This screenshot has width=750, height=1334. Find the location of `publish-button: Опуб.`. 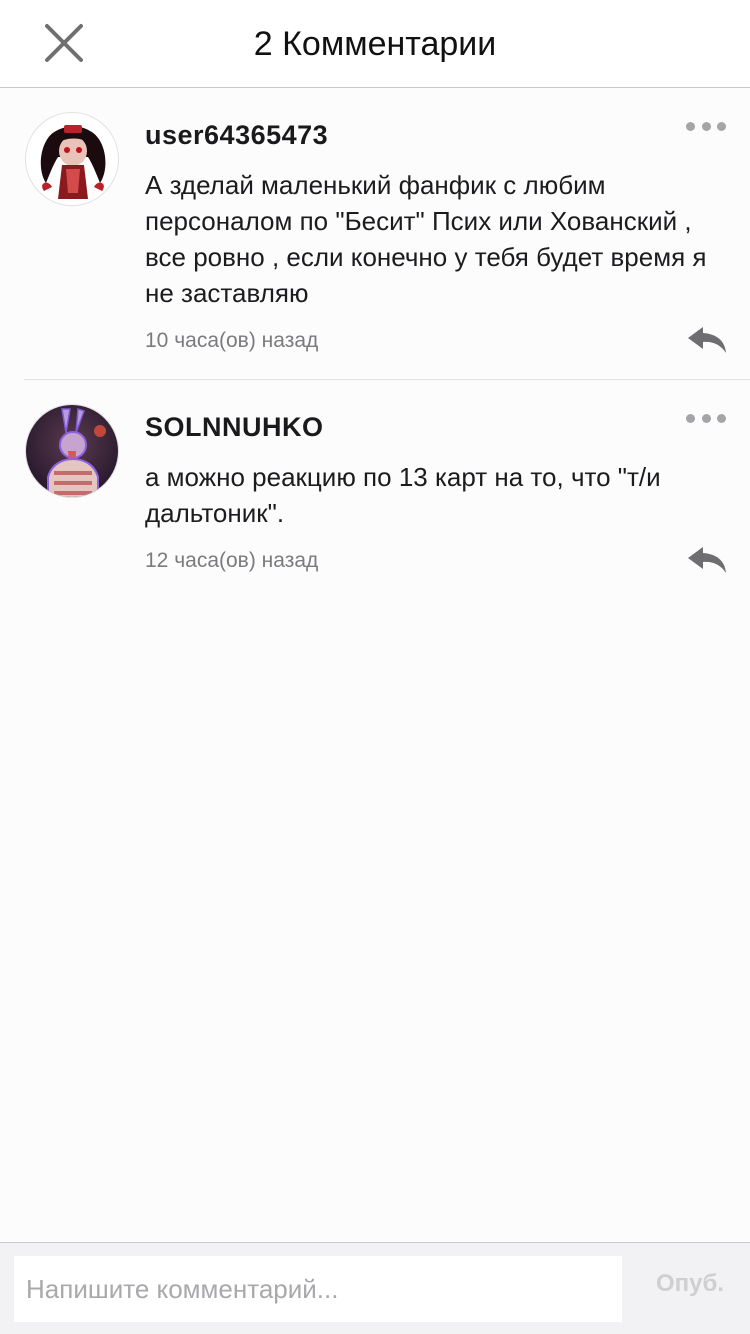

publish-button: Опуб. is located at coordinates (690, 1284).